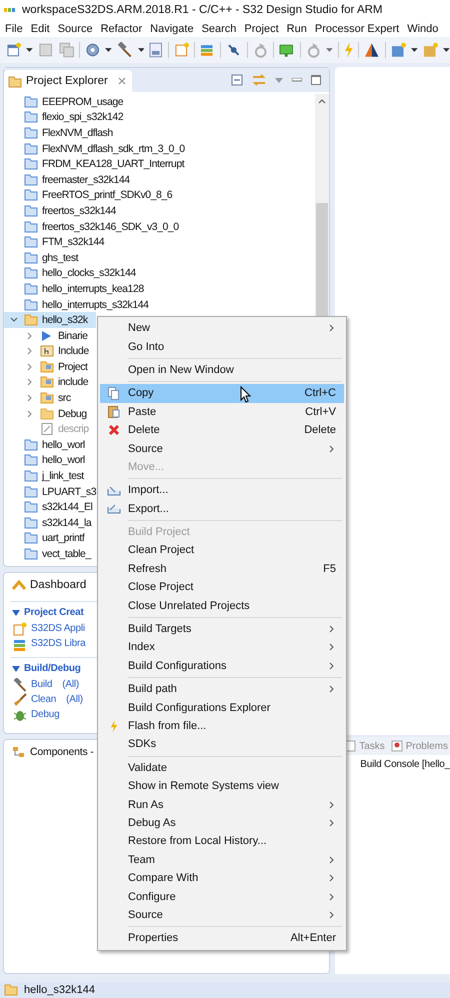  Describe the element at coordinates (63, 476) in the screenshot. I see `tree-item-label: j_link_test` at that location.